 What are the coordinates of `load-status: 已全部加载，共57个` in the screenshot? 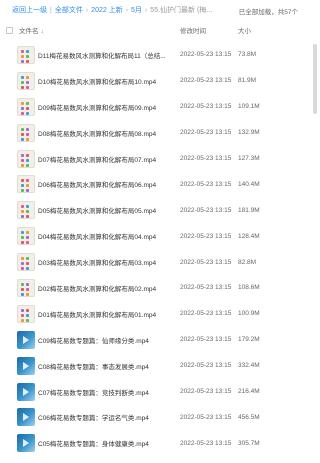 It's located at (268, 12).